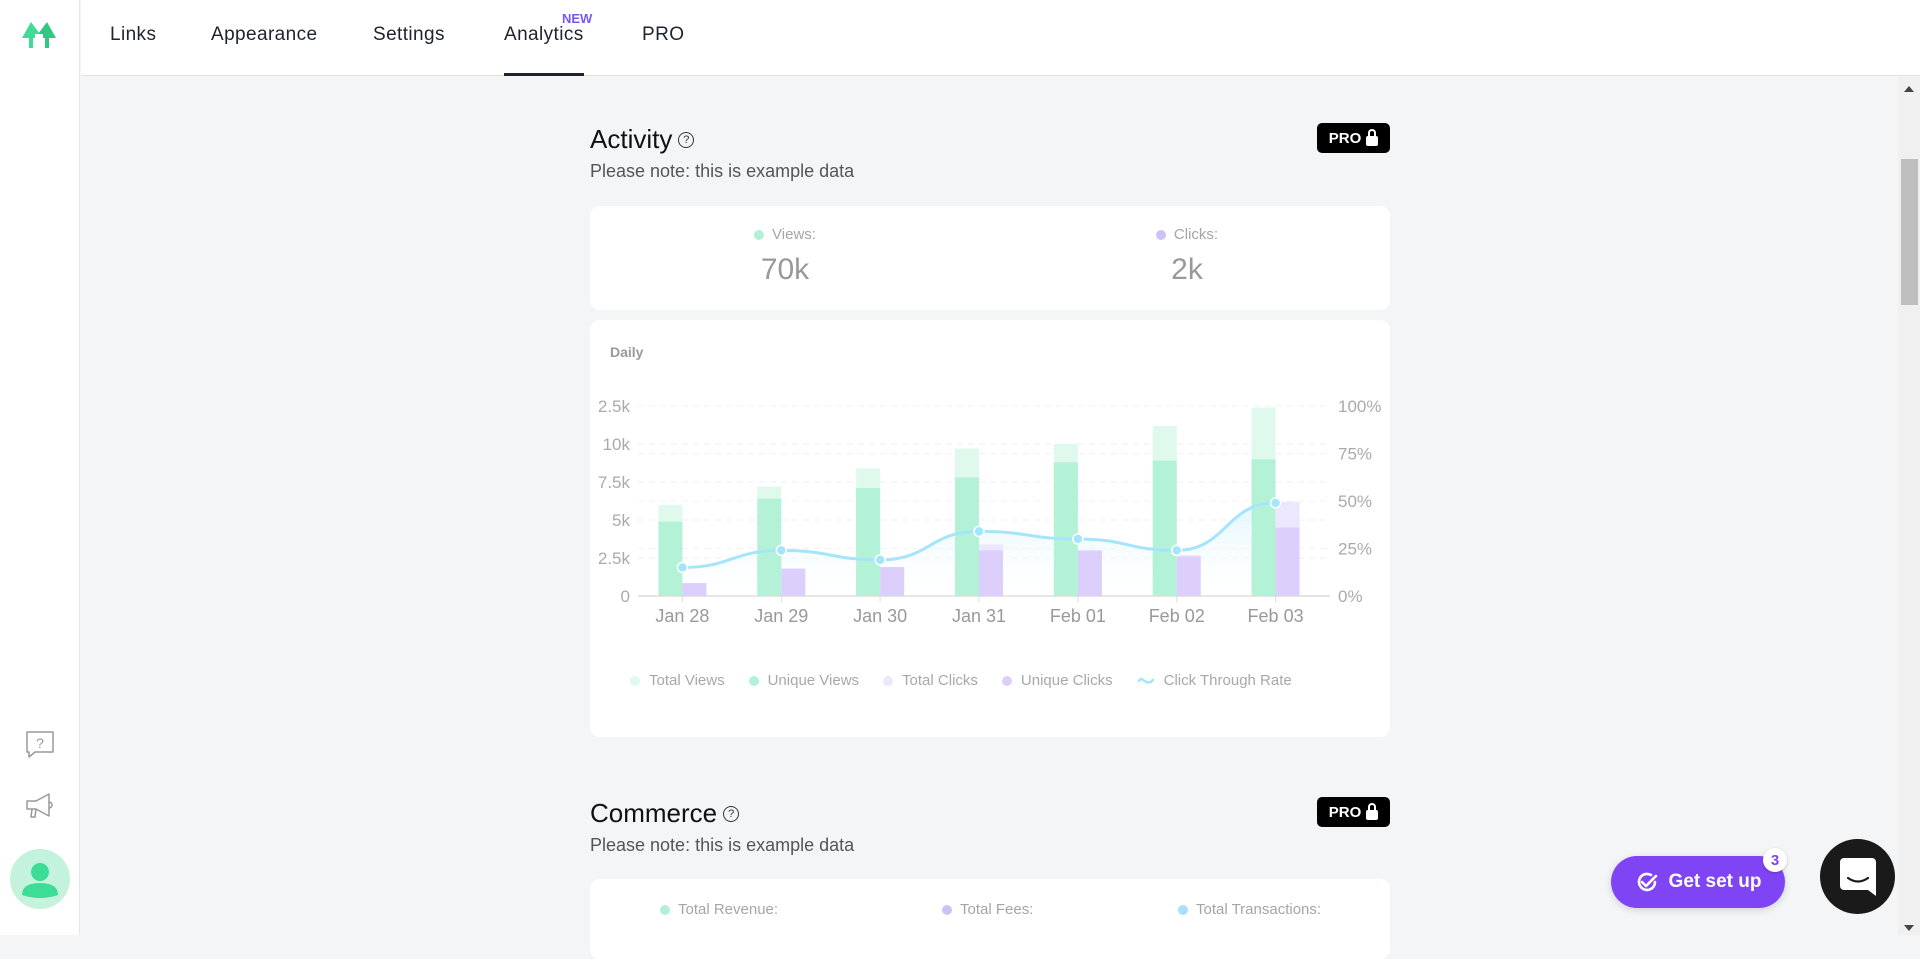  I want to click on legend-label: Total Views, so click(687, 680).